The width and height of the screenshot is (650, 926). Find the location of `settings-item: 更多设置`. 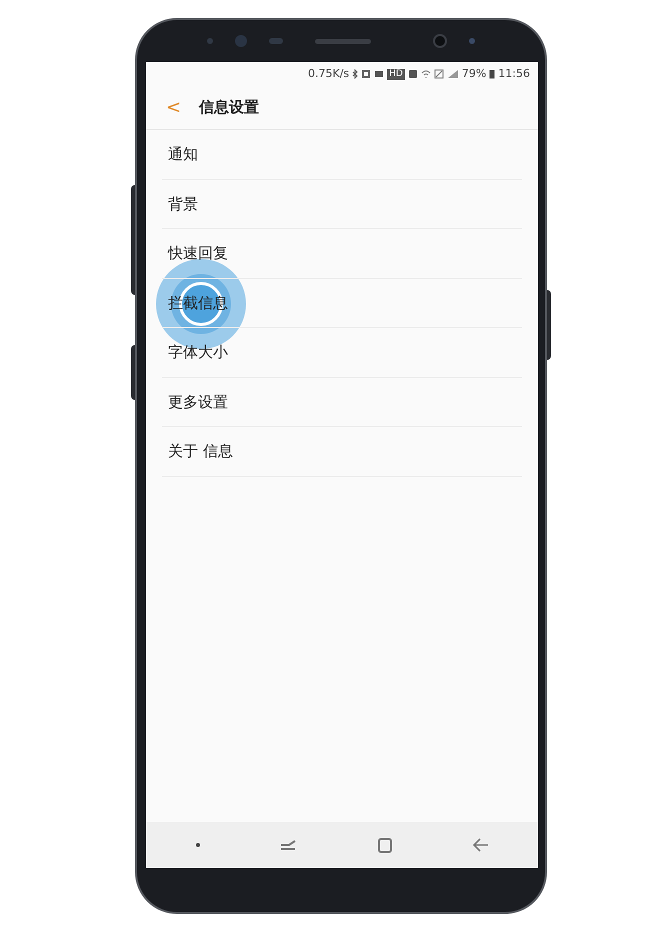

settings-item: 更多设置 is located at coordinates (342, 402).